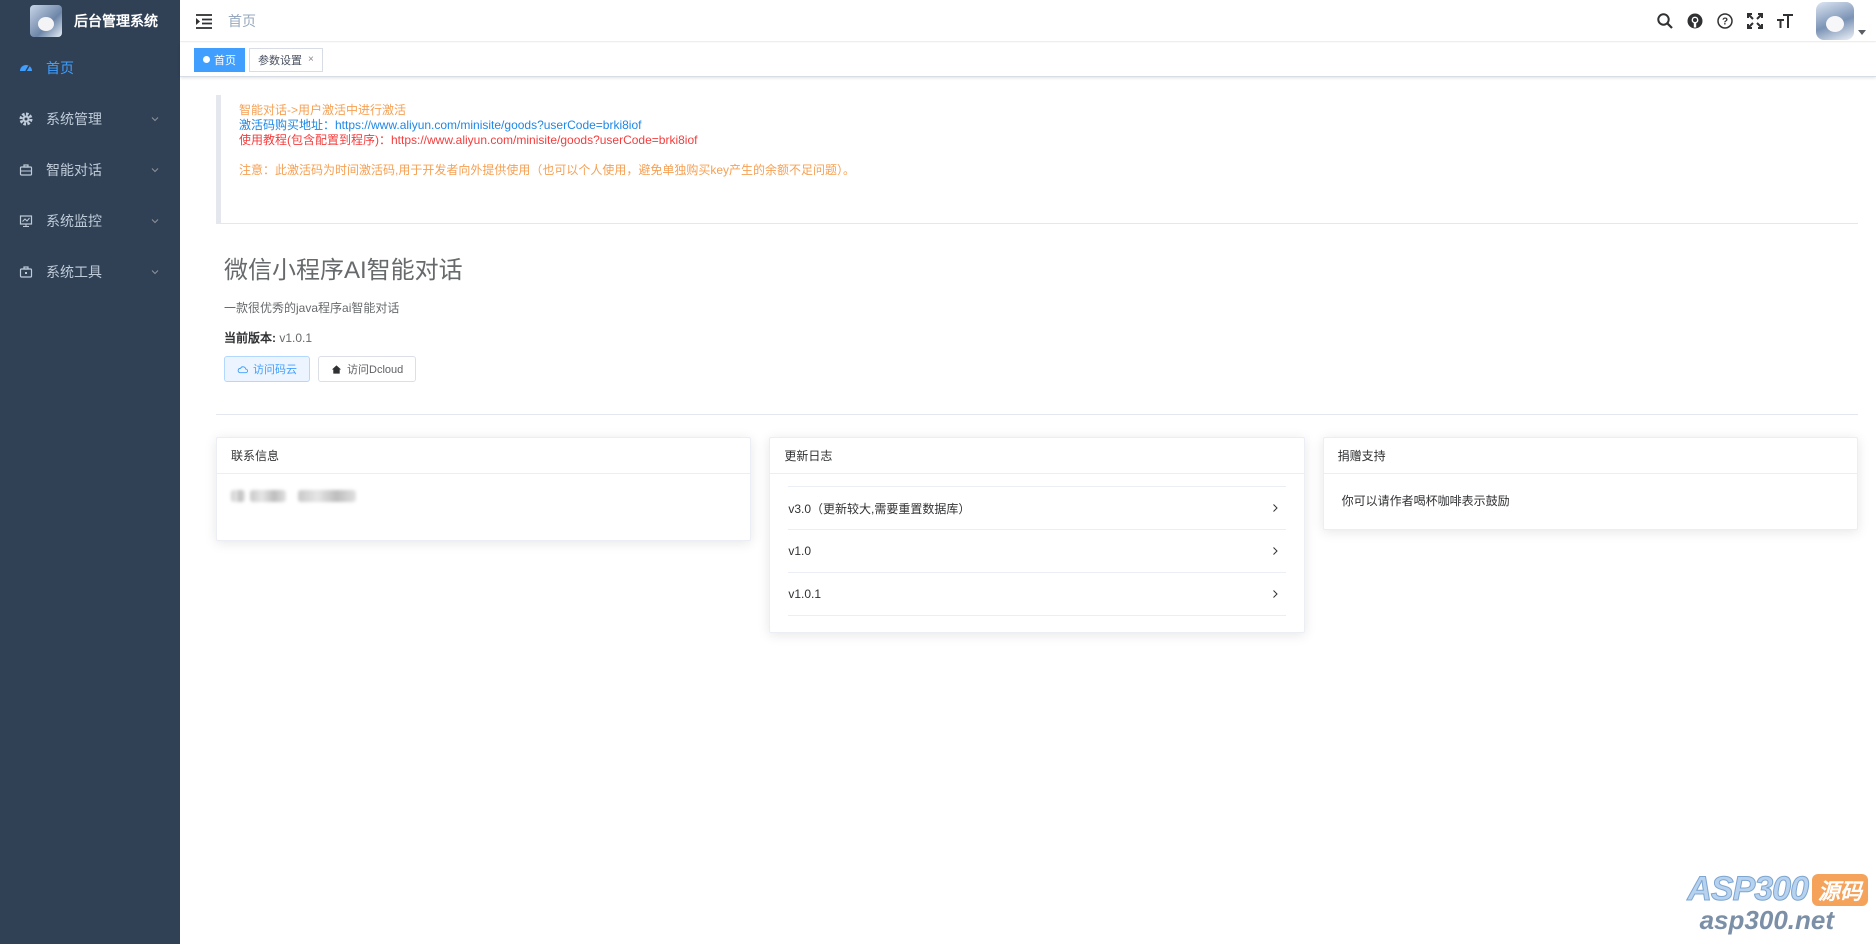 The width and height of the screenshot is (1876, 944). I want to click on sidebar-item-label: 首页, so click(60, 67).